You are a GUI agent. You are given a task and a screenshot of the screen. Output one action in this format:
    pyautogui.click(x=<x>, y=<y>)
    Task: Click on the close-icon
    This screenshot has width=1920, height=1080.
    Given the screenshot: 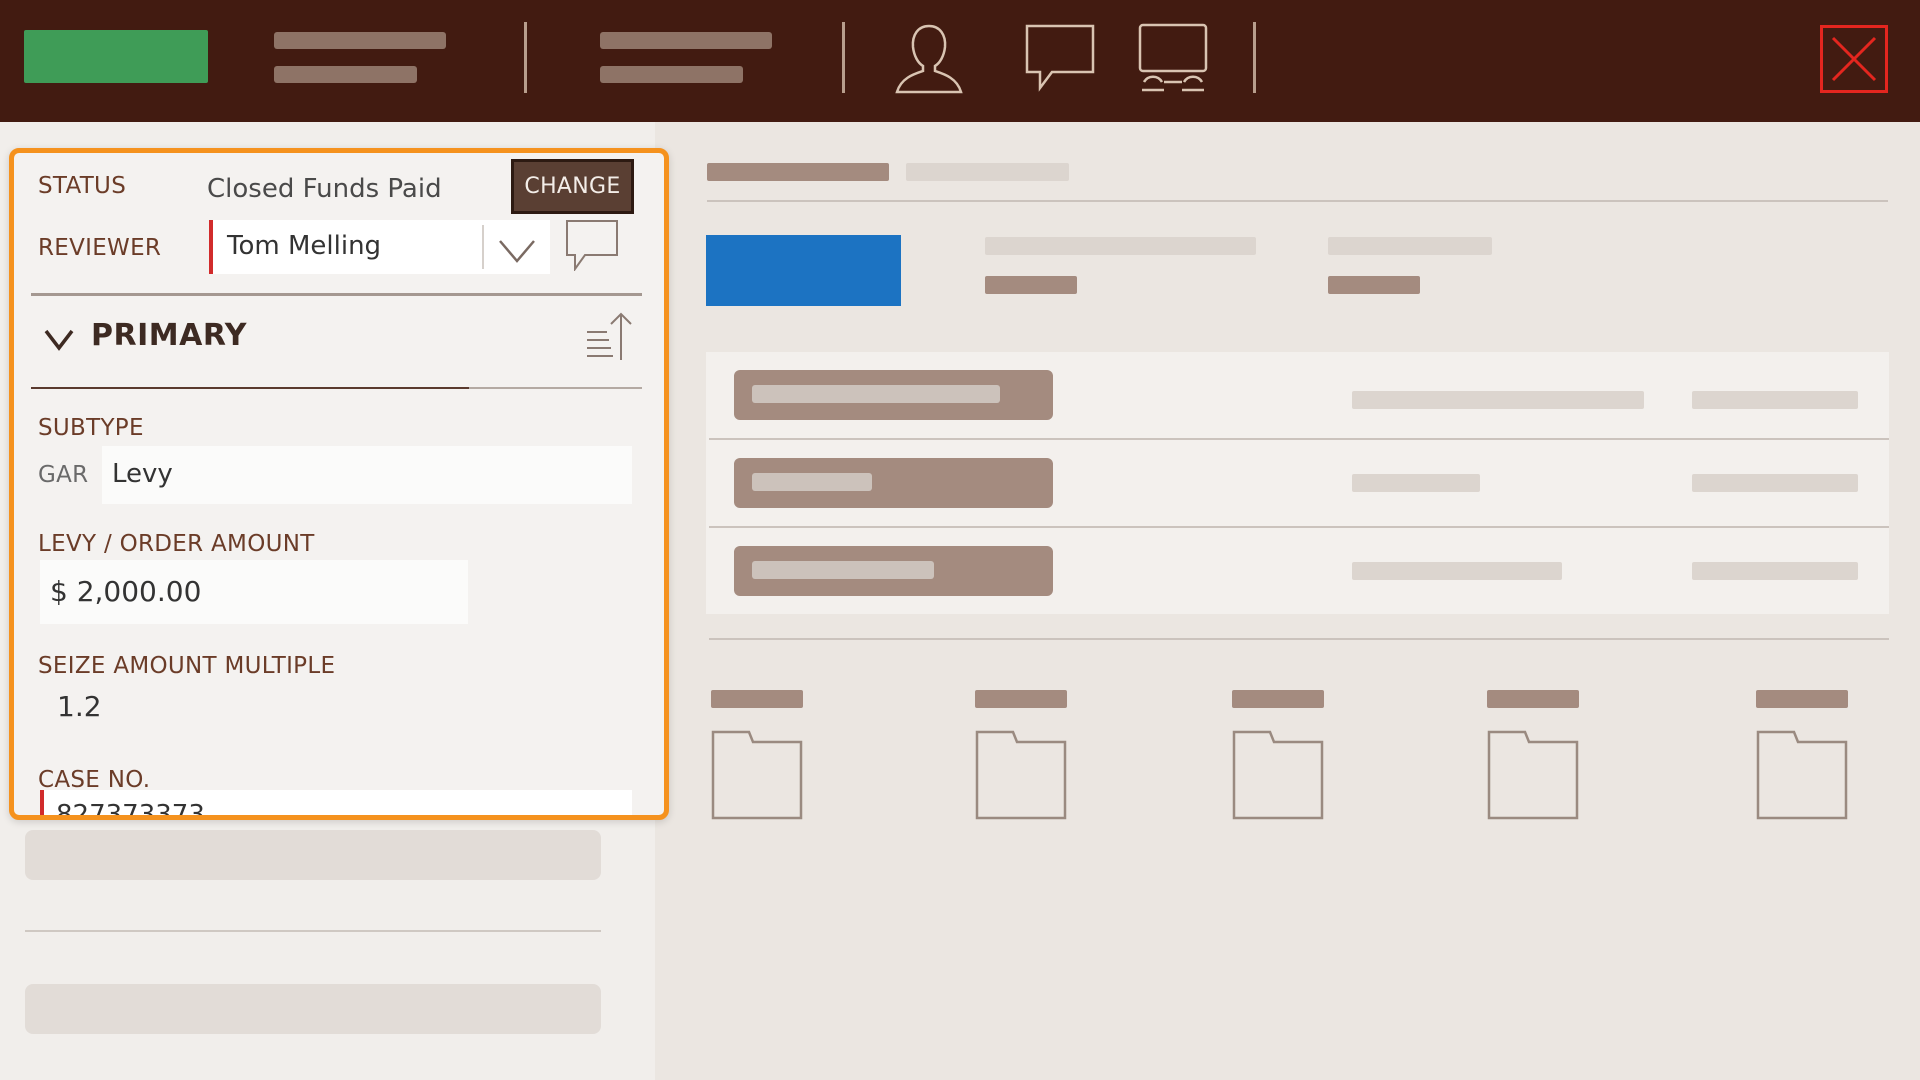 What is the action you would take?
    pyautogui.click(x=1854, y=59)
    